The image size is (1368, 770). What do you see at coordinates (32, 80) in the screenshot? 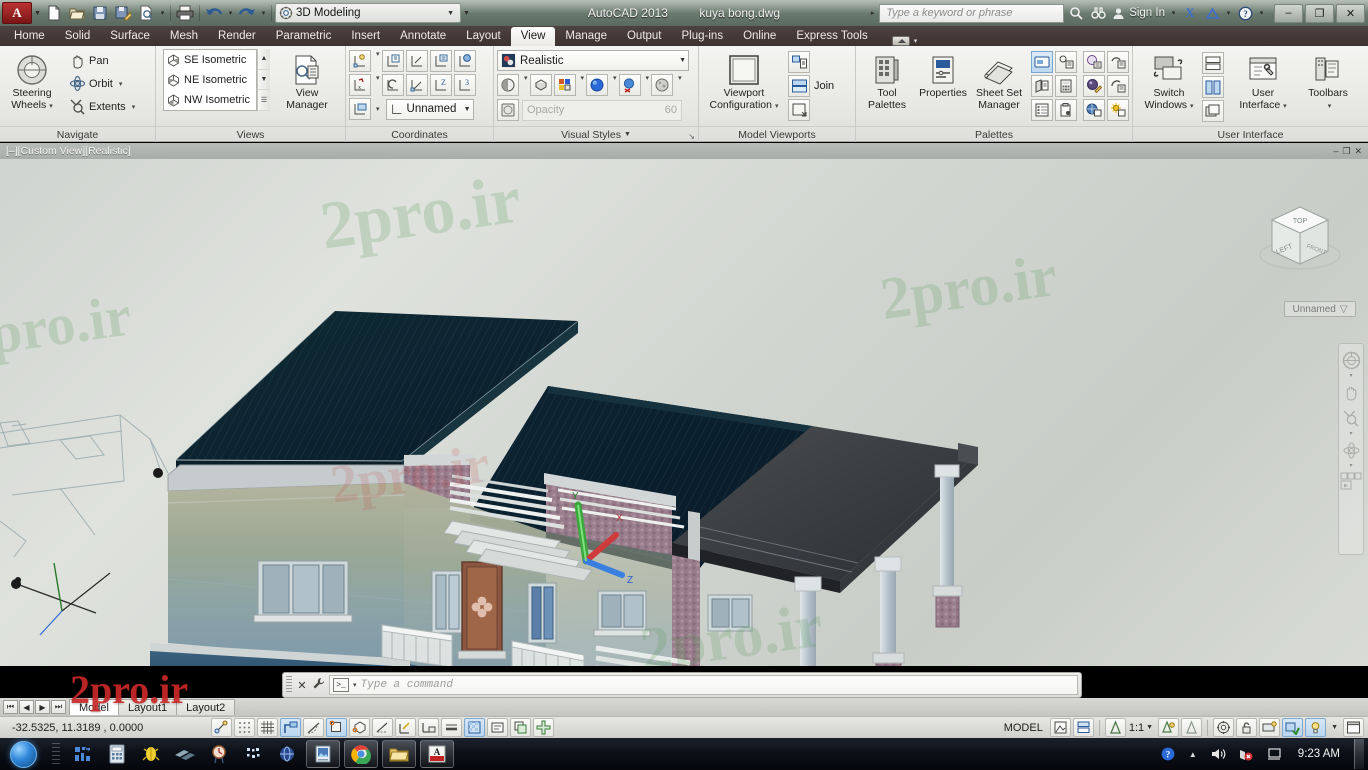
I see `steering-wheels-button: Steering Wheels ▾` at bounding box center [32, 80].